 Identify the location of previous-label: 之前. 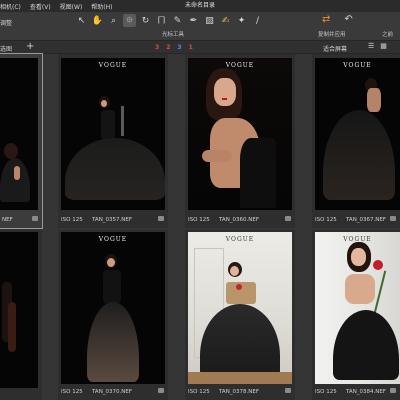
(388, 35).